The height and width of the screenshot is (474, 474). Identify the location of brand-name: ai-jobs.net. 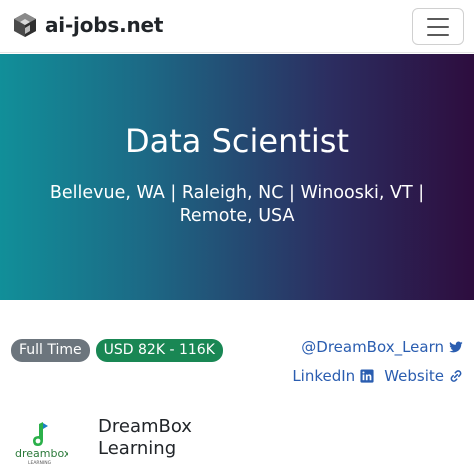
(104, 25).